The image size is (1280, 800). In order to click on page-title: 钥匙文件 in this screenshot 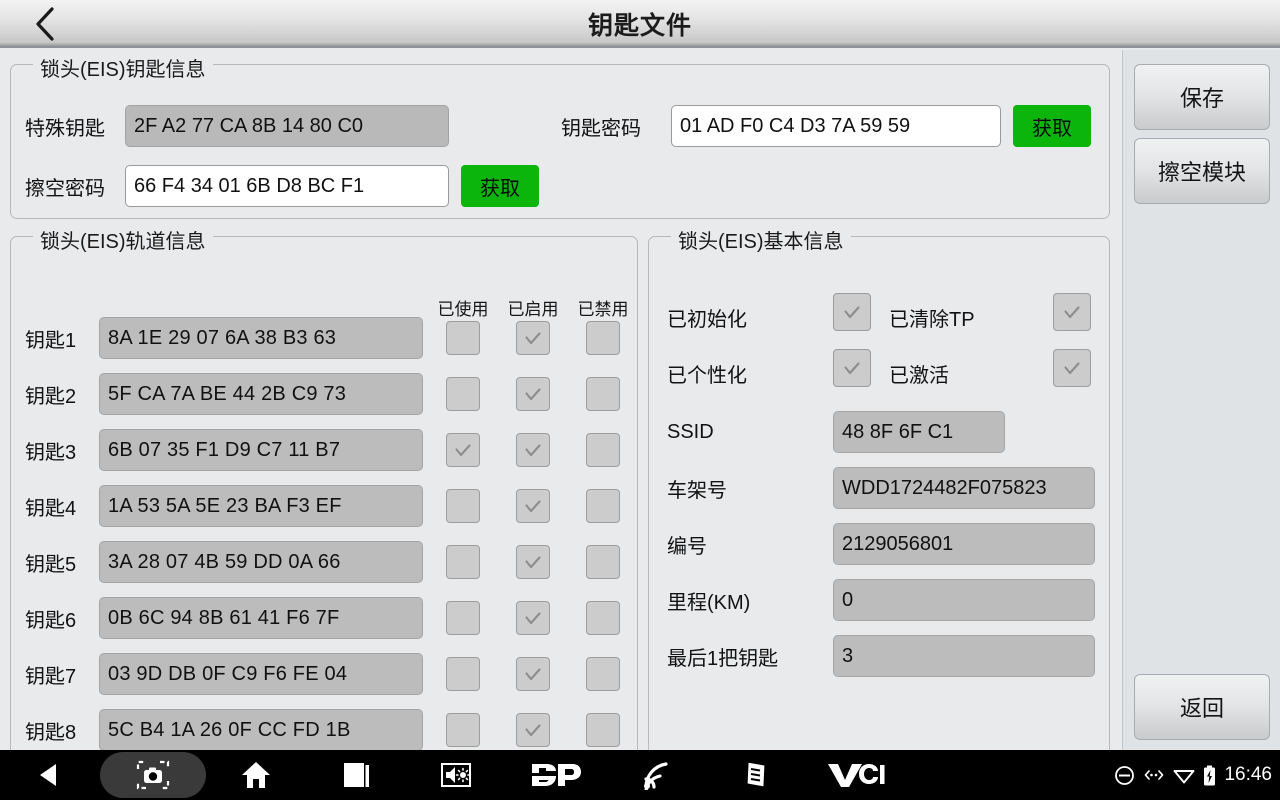, I will do `click(639, 26)`.